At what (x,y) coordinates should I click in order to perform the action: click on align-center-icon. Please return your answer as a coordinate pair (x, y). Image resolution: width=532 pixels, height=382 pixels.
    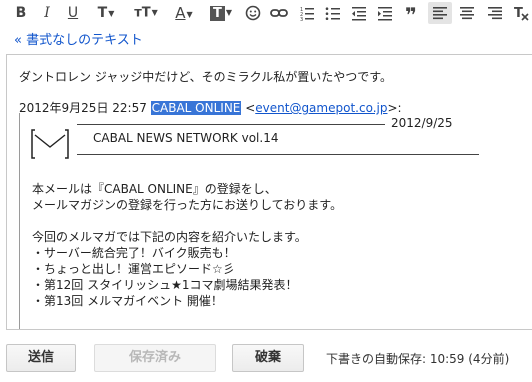
    Looking at the image, I should click on (467, 12).